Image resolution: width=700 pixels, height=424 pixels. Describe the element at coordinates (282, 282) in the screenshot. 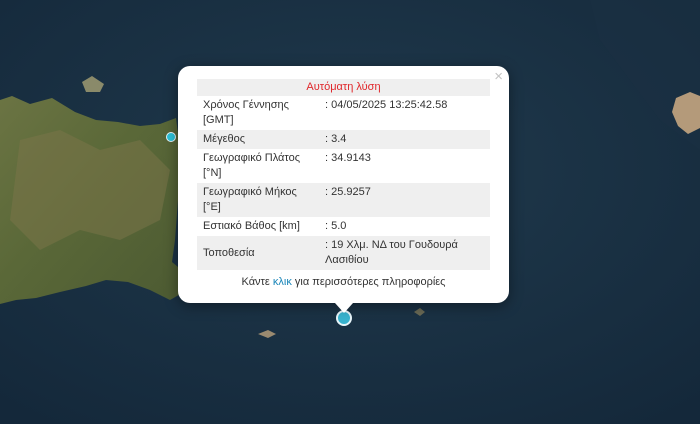

I see `more-info-link: κλικ` at that location.